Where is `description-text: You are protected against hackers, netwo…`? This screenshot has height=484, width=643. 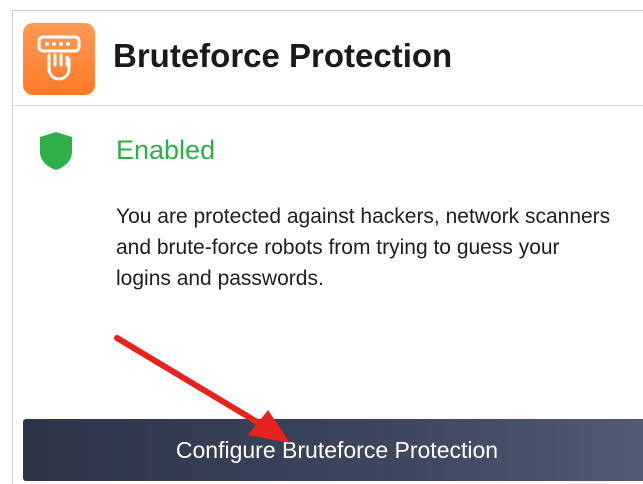
description-text: You are protected against hackers, netwo… is located at coordinates (363, 247).